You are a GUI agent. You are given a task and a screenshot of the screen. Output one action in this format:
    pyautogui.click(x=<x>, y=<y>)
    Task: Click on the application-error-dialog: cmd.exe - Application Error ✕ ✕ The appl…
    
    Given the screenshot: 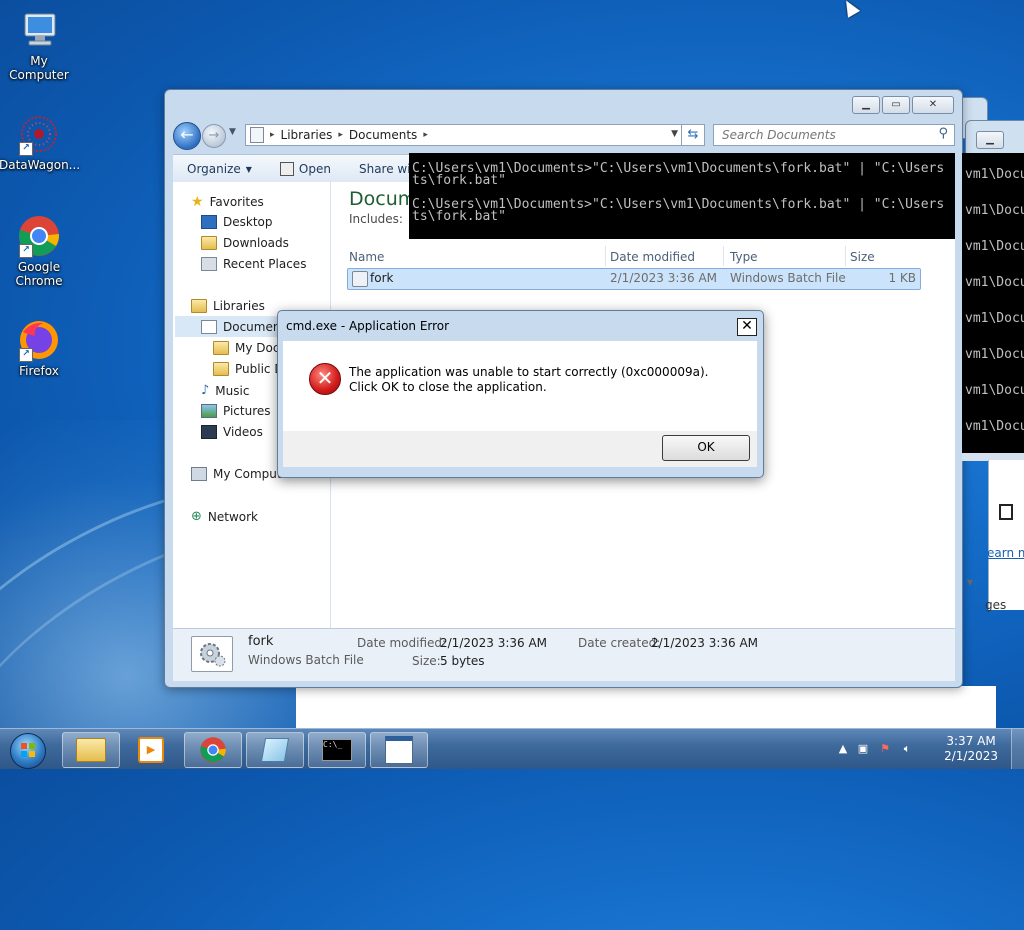 What is the action you would take?
    pyautogui.click(x=520, y=394)
    